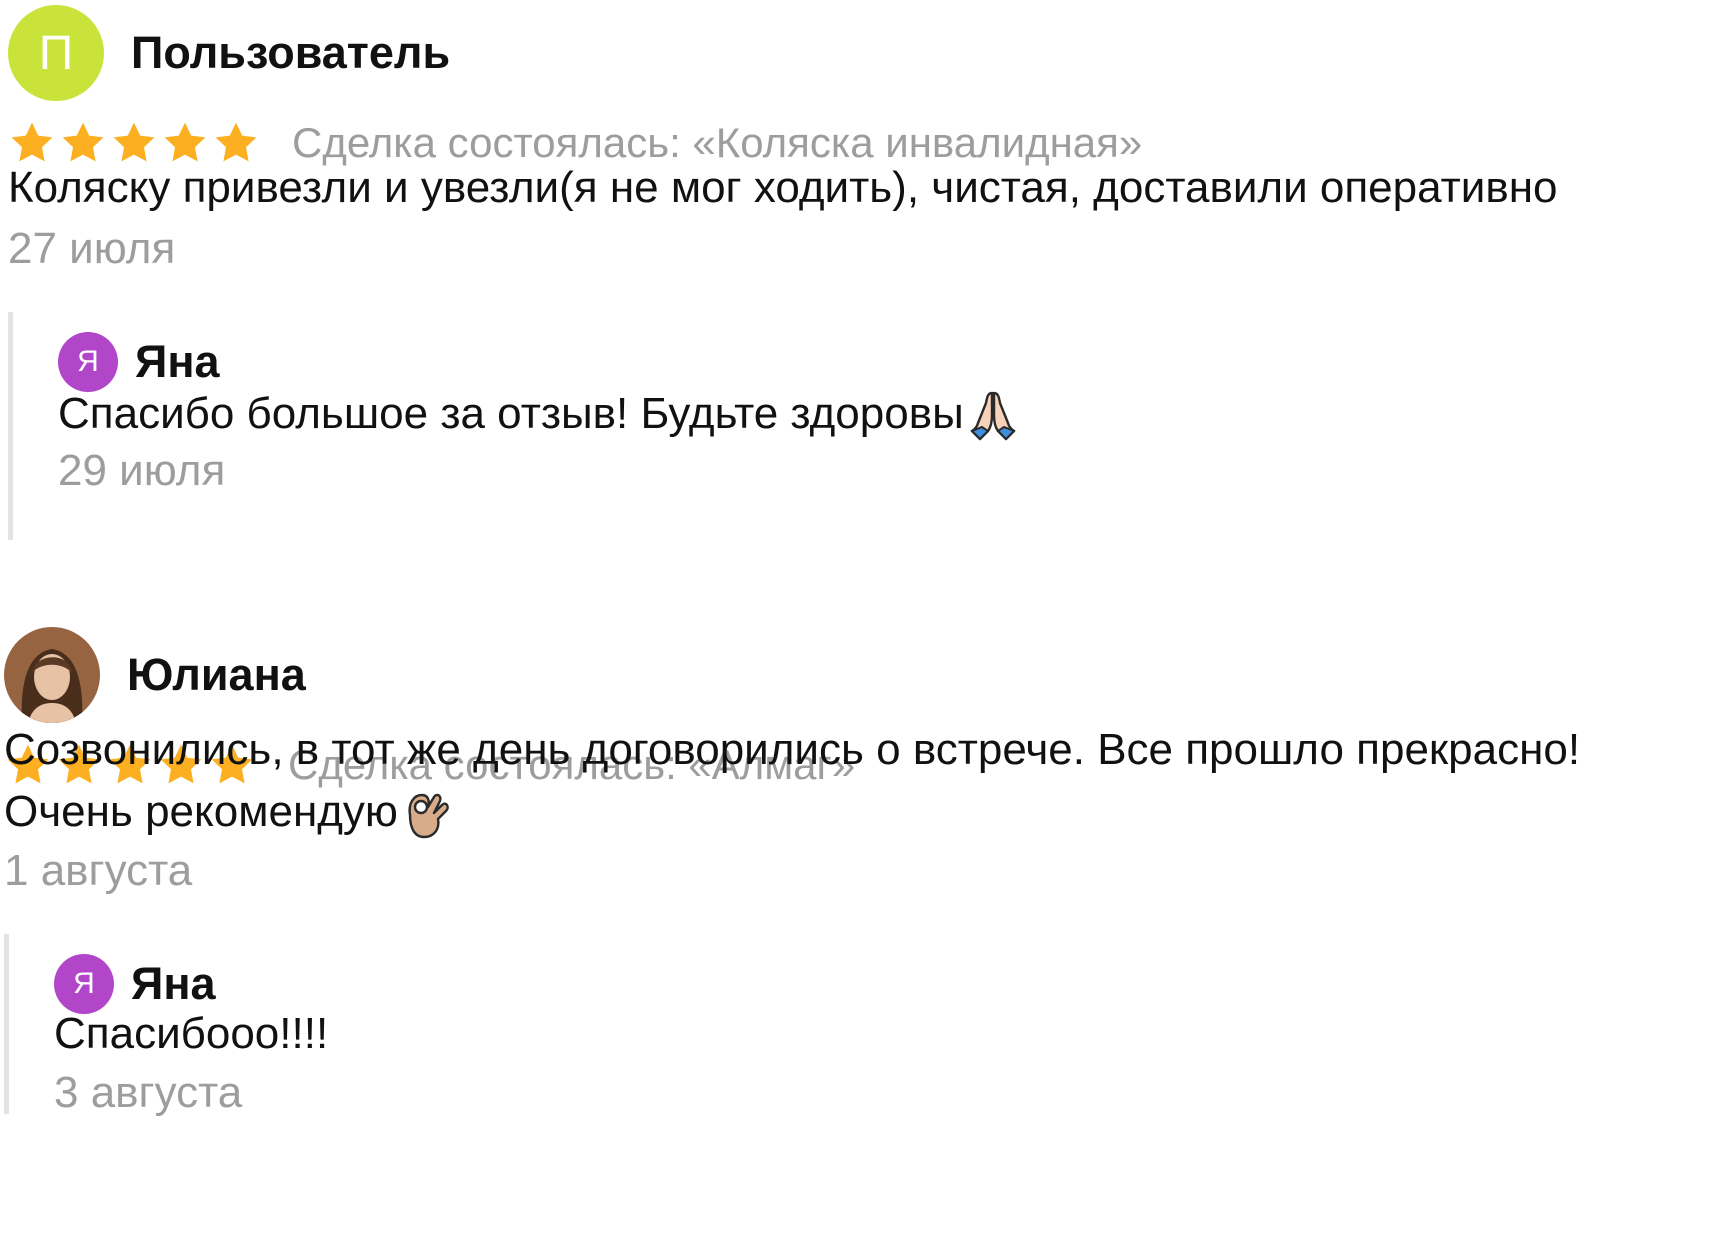 Image resolution: width=1735 pixels, height=1246 pixels. What do you see at coordinates (191, 1033) in the screenshot?
I see `reply-text: Спасибооо!!!!` at bounding box center [191, 1033].